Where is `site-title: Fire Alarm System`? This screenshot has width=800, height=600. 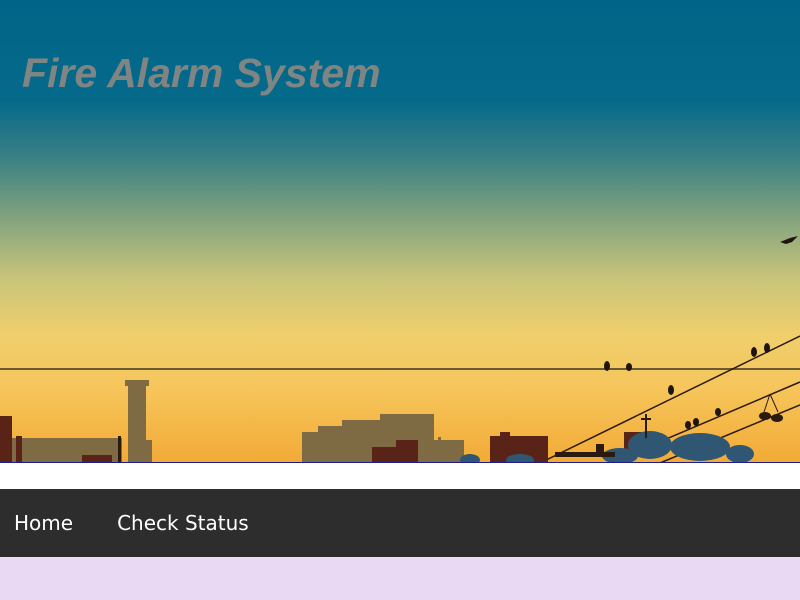 site-title: Fire Alarm System is located at coordinates (201, 73).